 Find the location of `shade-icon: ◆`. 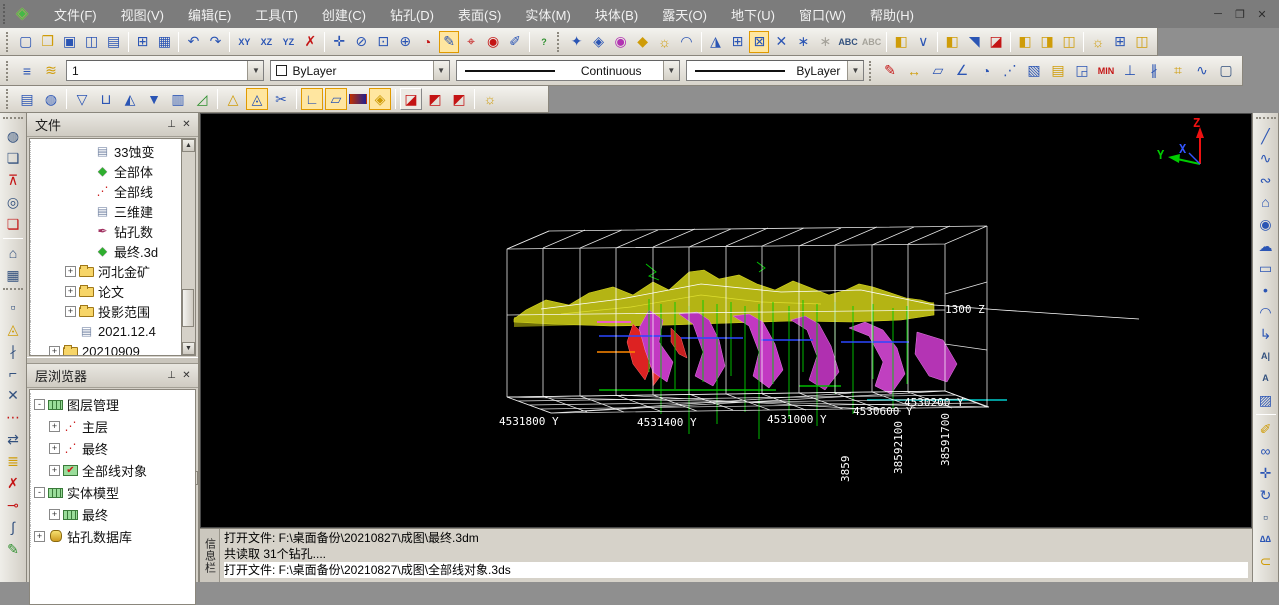

shade-icon: ◆ is located at coordinates (643, 42).